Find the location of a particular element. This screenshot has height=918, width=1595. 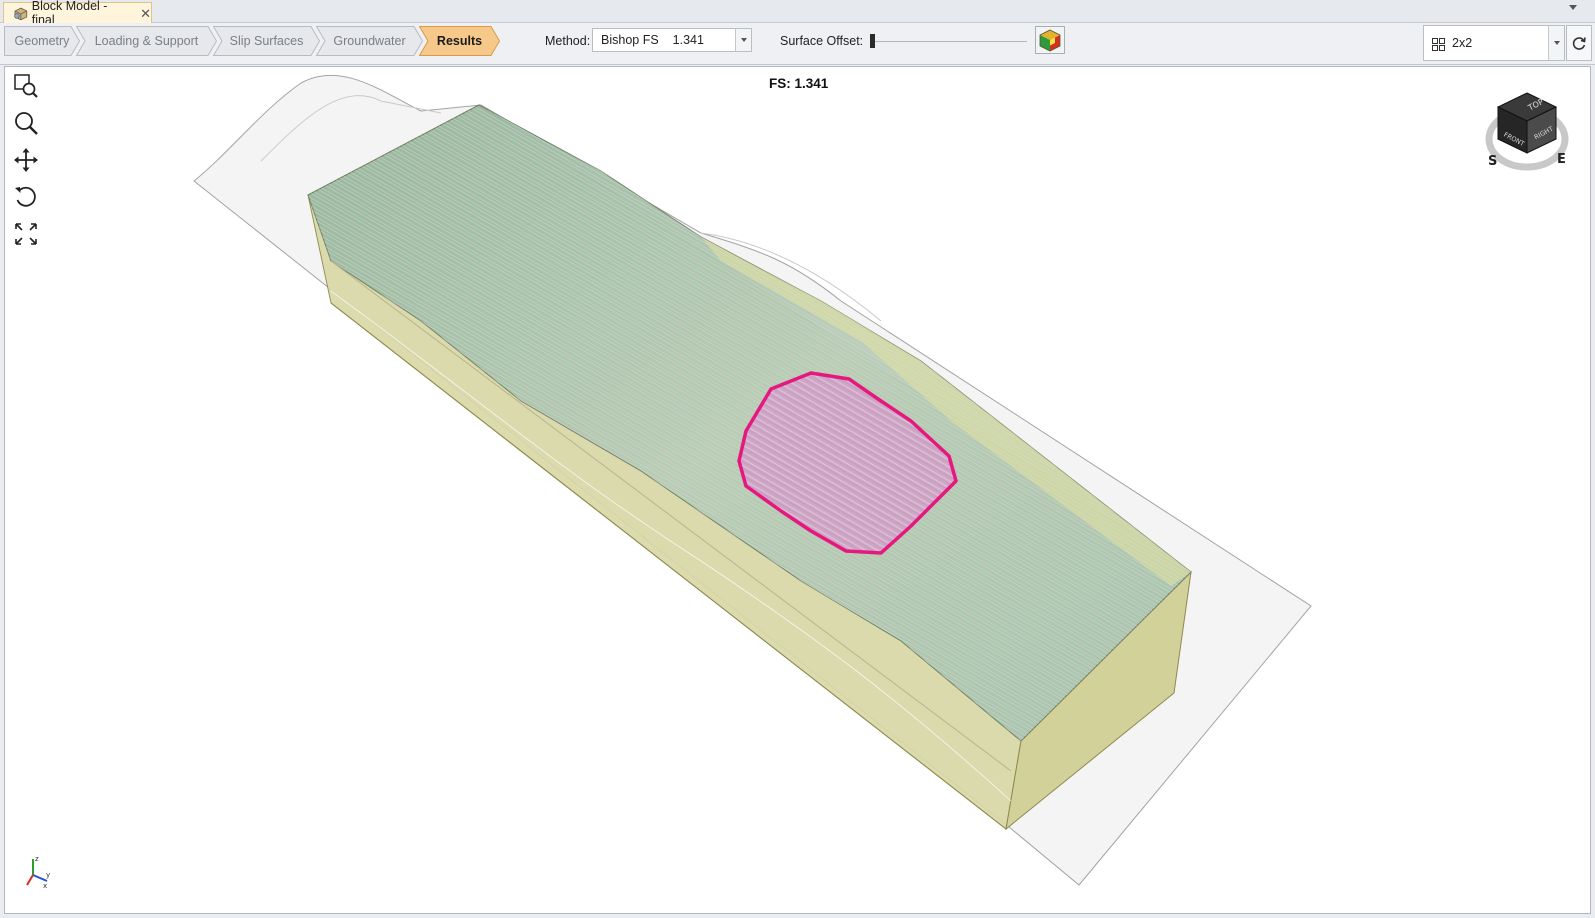

step-geometry: Geometry is located at coordinates (42, 41).